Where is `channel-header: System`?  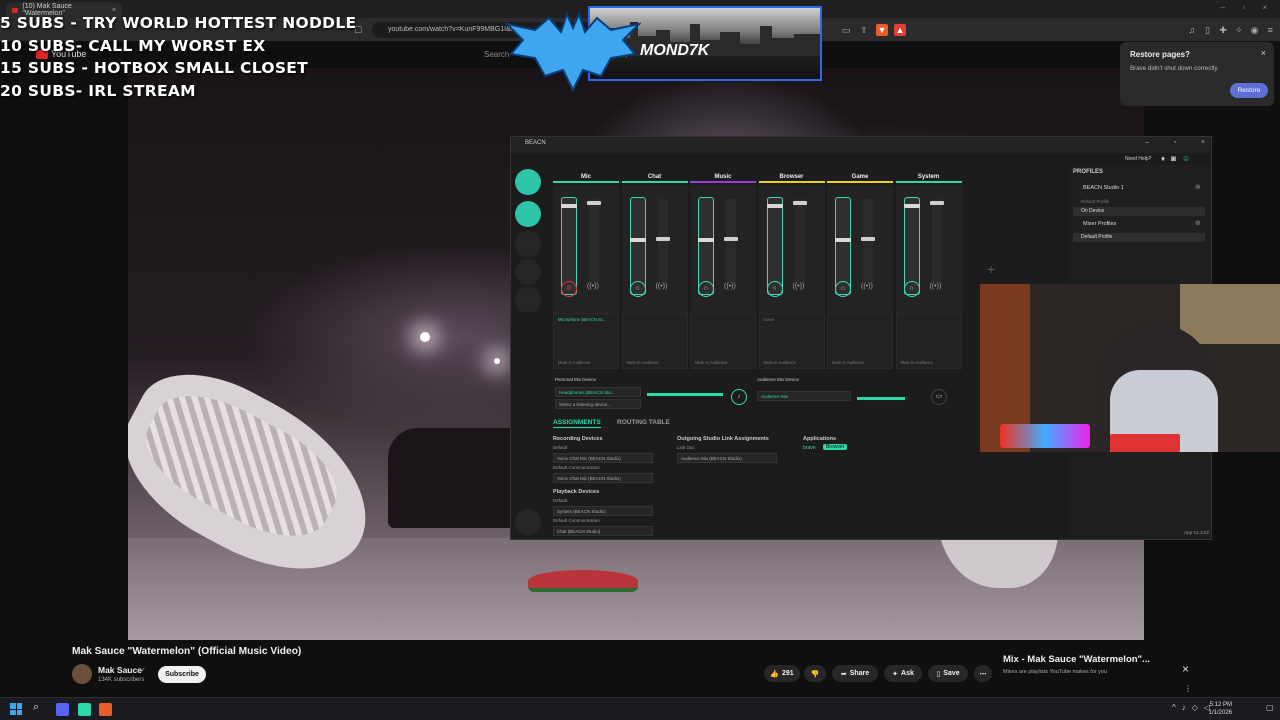 channel-header: System is located at coordinates (928, 177).